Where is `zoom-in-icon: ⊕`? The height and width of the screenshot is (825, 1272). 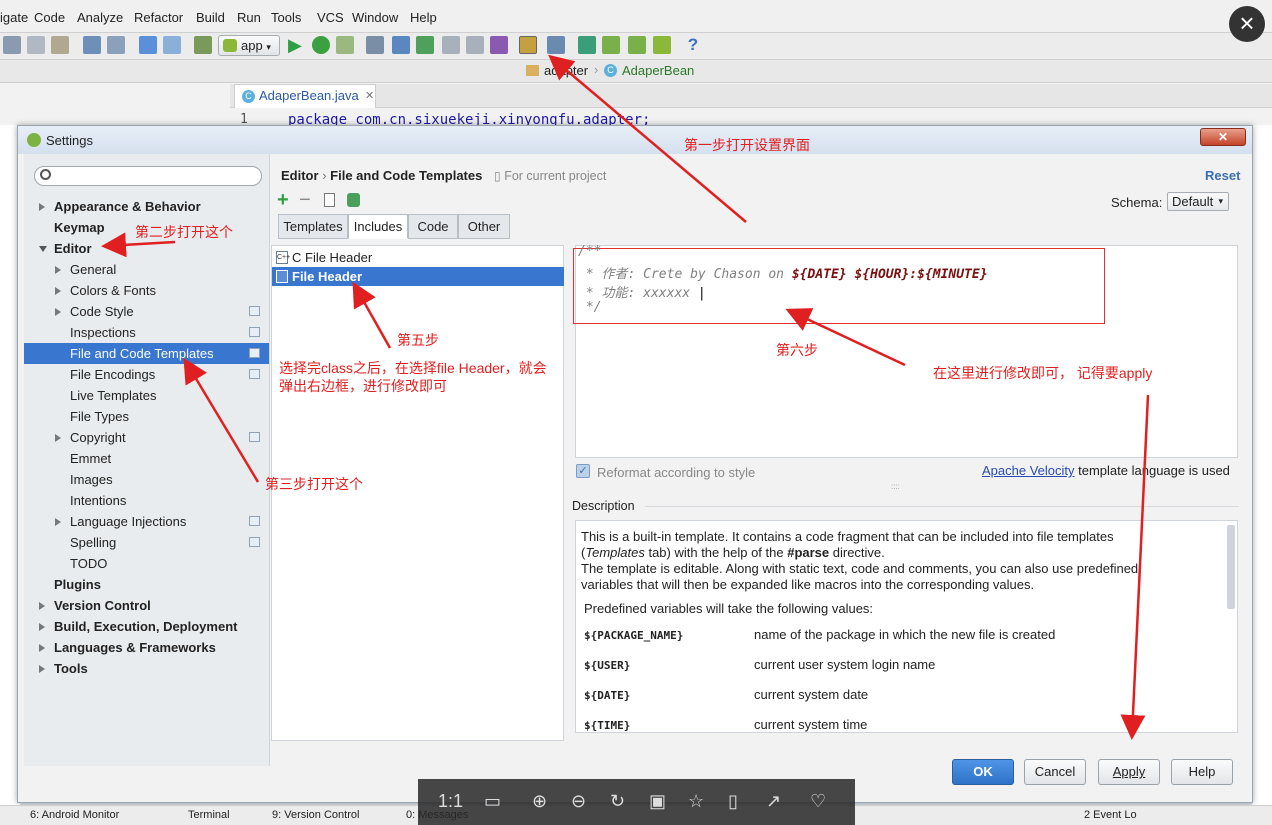
zoom-in-icon: ⊕ is located at coordinates (539, 801).